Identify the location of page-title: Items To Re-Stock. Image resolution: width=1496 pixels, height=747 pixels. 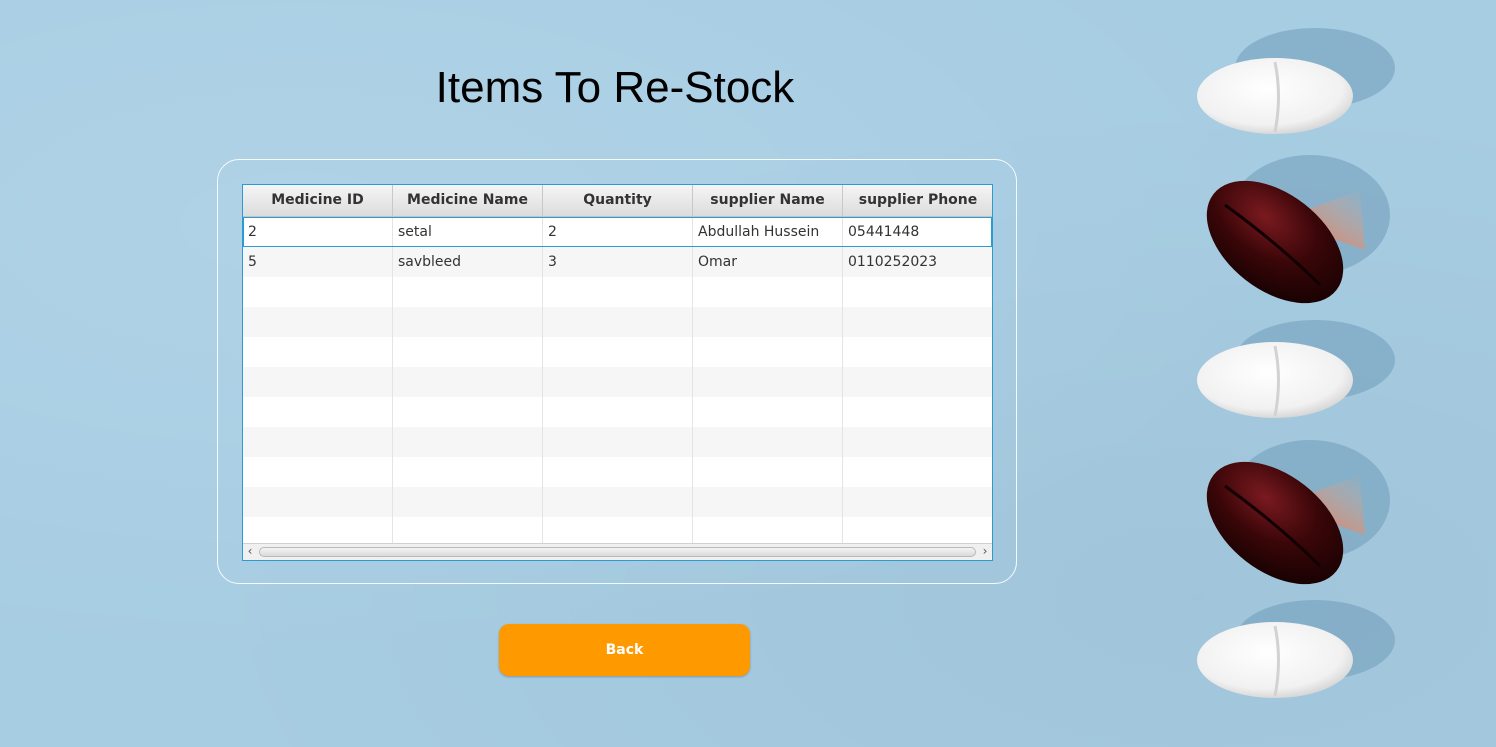
(615, 87).